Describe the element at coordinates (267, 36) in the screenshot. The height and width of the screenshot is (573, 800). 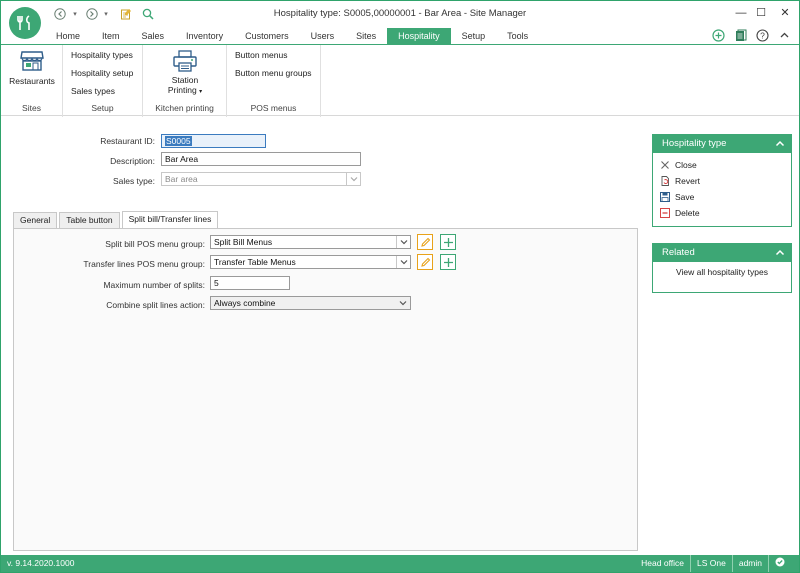
I see `tab-customers: Customers` at that location.